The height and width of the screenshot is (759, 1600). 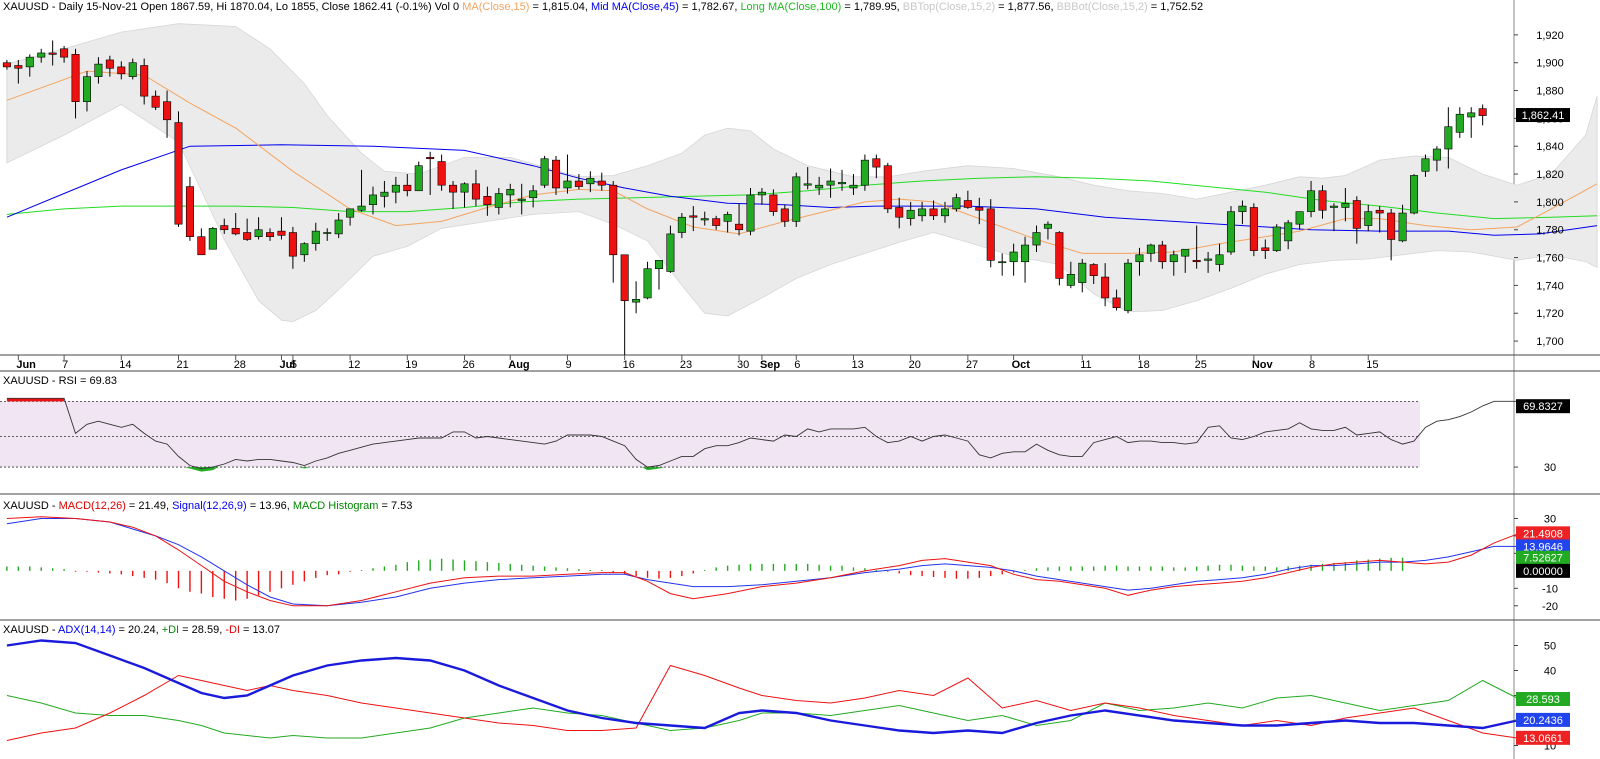 I want to click on price-tick-label: 1,700, so click(x=1550, y=342).